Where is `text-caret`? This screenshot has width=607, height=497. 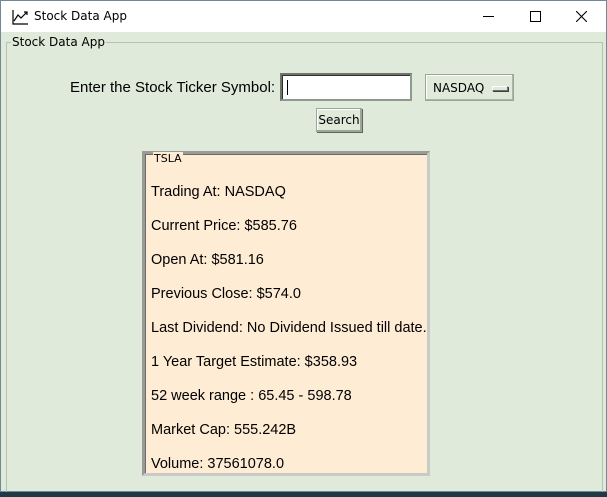 text-caret is located at coordinates (287, 87).